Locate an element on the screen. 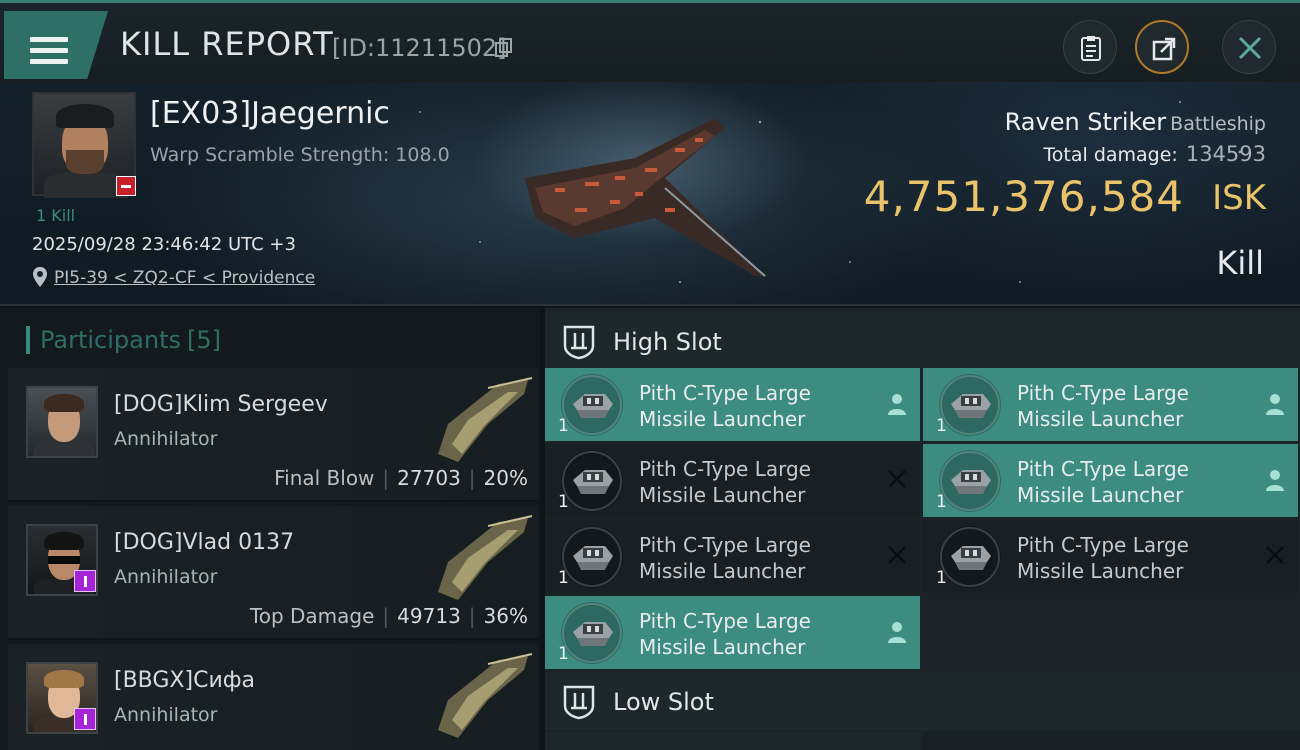 This screenshot has width=1300, height=750. share-icon is located at coordinates (1164, 49).